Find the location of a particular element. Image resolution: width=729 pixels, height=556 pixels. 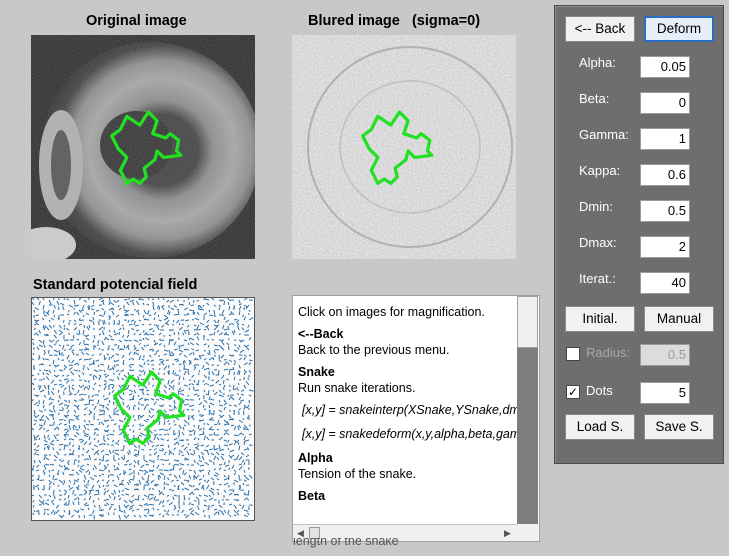

dmax-label: Dmax: is located at coordinates (598, 242).